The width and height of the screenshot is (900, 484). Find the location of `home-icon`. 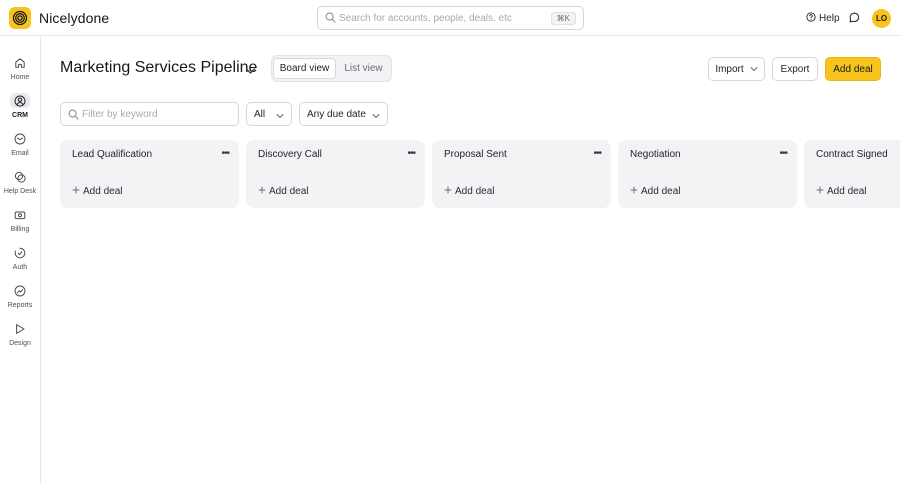

home-icon is located at coordinates (20, 62).